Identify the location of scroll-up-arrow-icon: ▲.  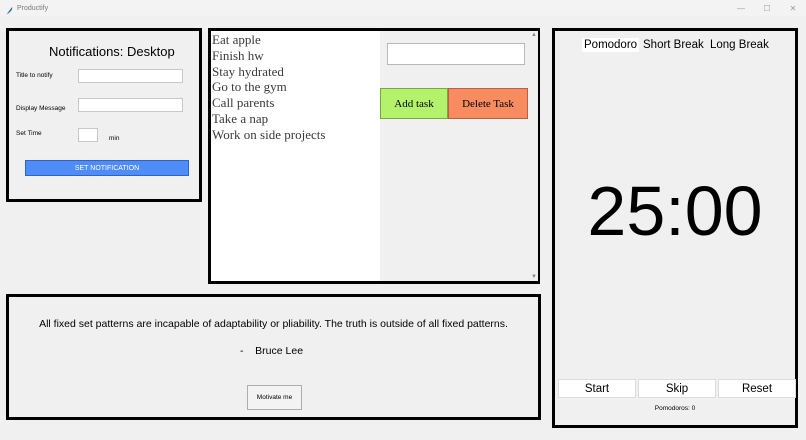
(534, 35).